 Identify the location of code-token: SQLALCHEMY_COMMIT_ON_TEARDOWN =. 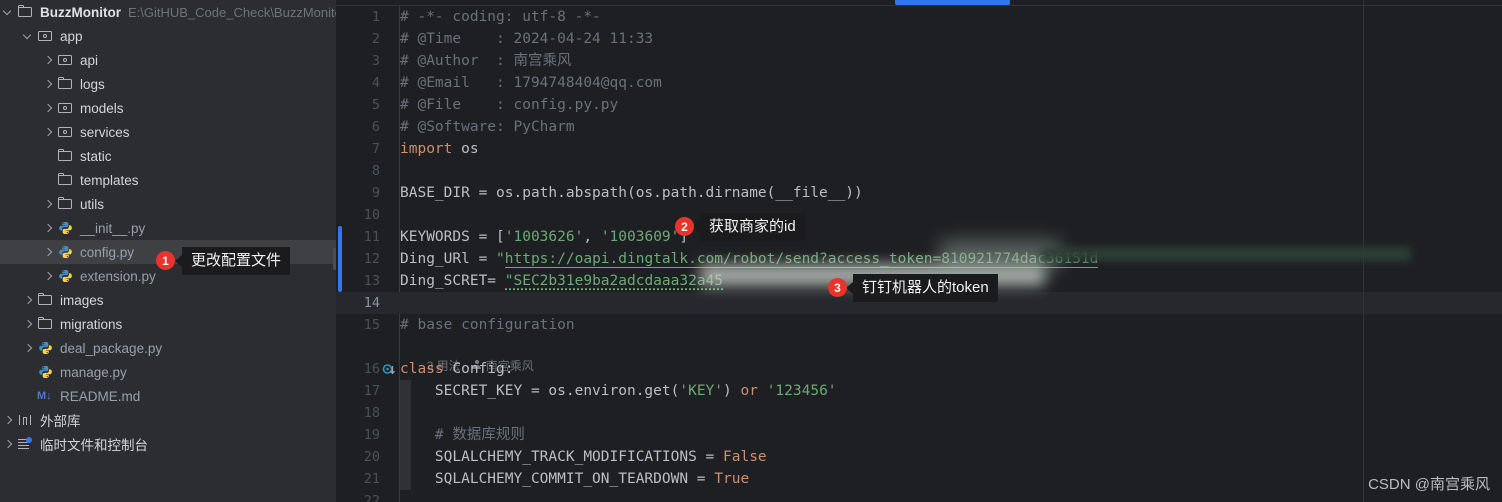
(557, 479).